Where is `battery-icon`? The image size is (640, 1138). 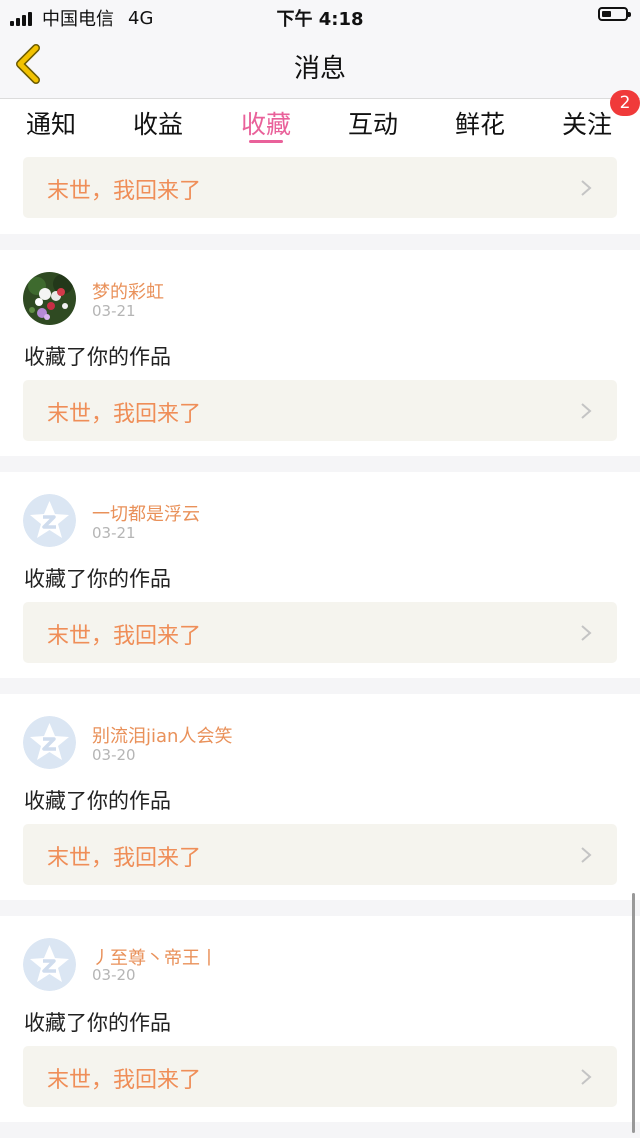 battery-icon is located at coordinates (614, 14).